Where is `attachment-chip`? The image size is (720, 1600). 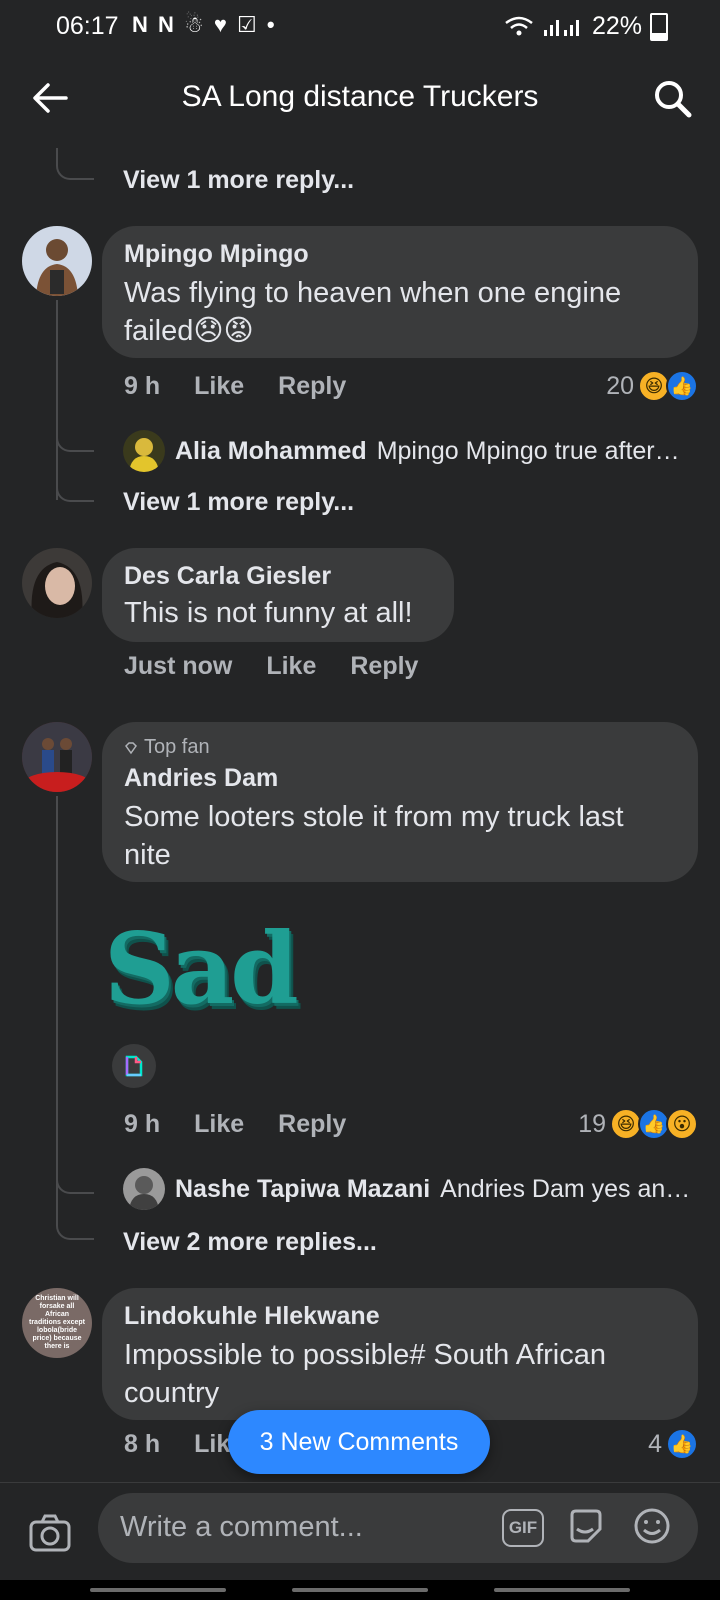 attachment-chip is located at coordinates (134, 1066).